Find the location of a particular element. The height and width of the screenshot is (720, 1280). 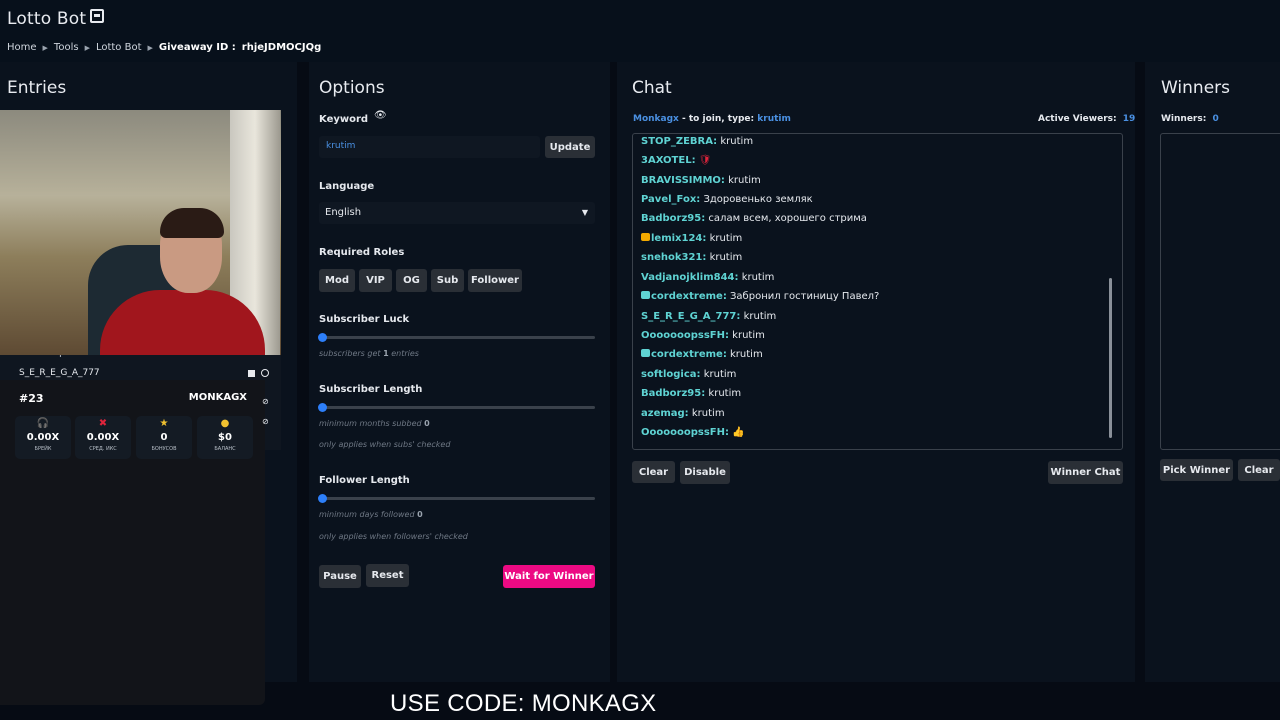

pick-winner-button: Pick Winner is located at coordinates (1196, 470).